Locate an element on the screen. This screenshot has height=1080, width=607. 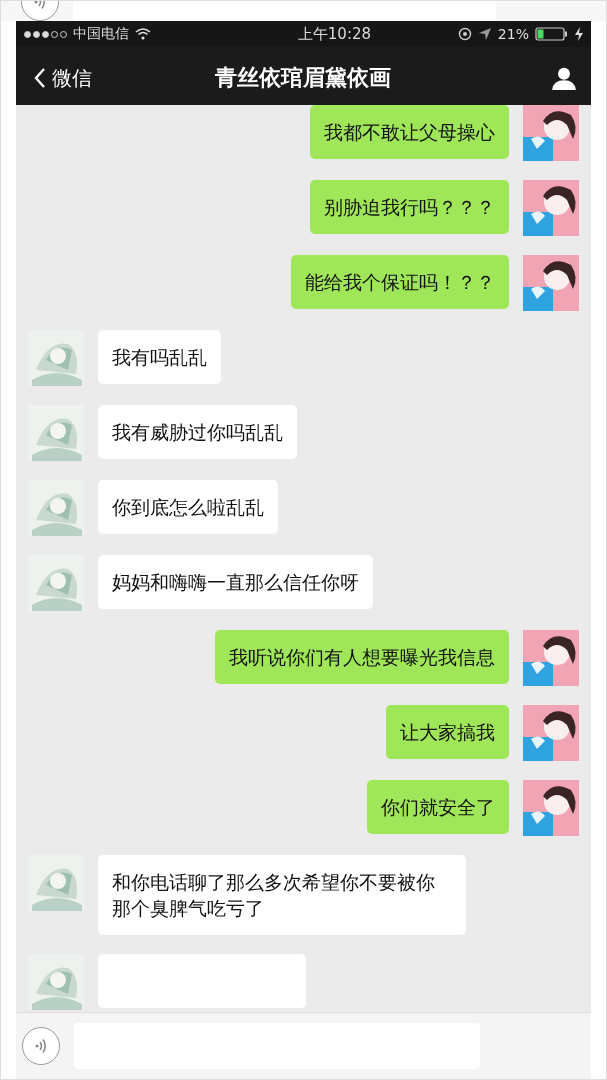
message-bubble: 我有吗乱乱 is located at coordinates (159, 357).